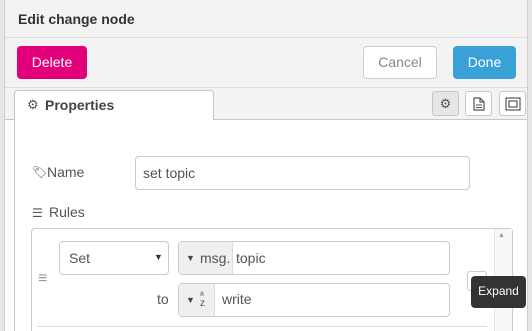 The width and height of the screenshot is (532, 331). What do you see at coordinates (42, 279) in the screenshot?
I see `drag-handle-icon: ≡` at bounding box center [42, 279].